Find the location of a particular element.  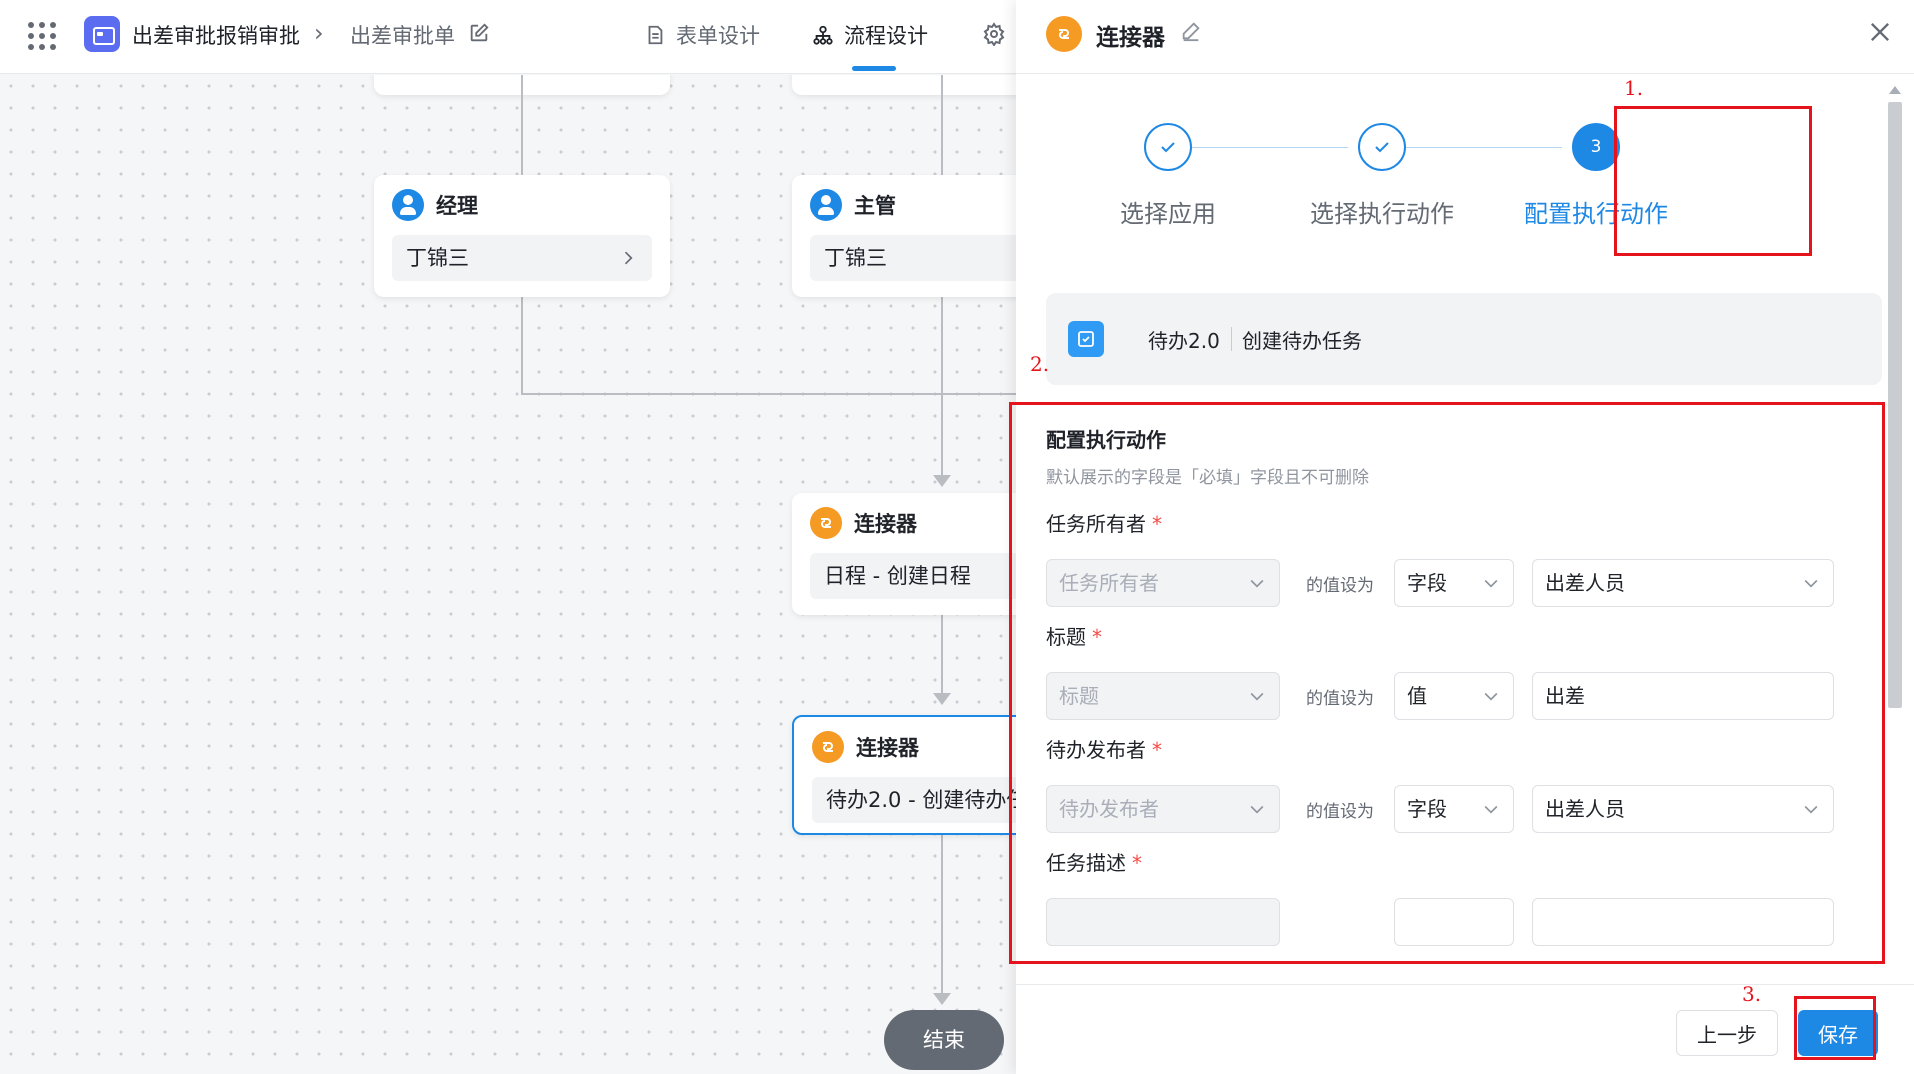

annotation-label-3: 3. is located at coordinates (1752, 994).